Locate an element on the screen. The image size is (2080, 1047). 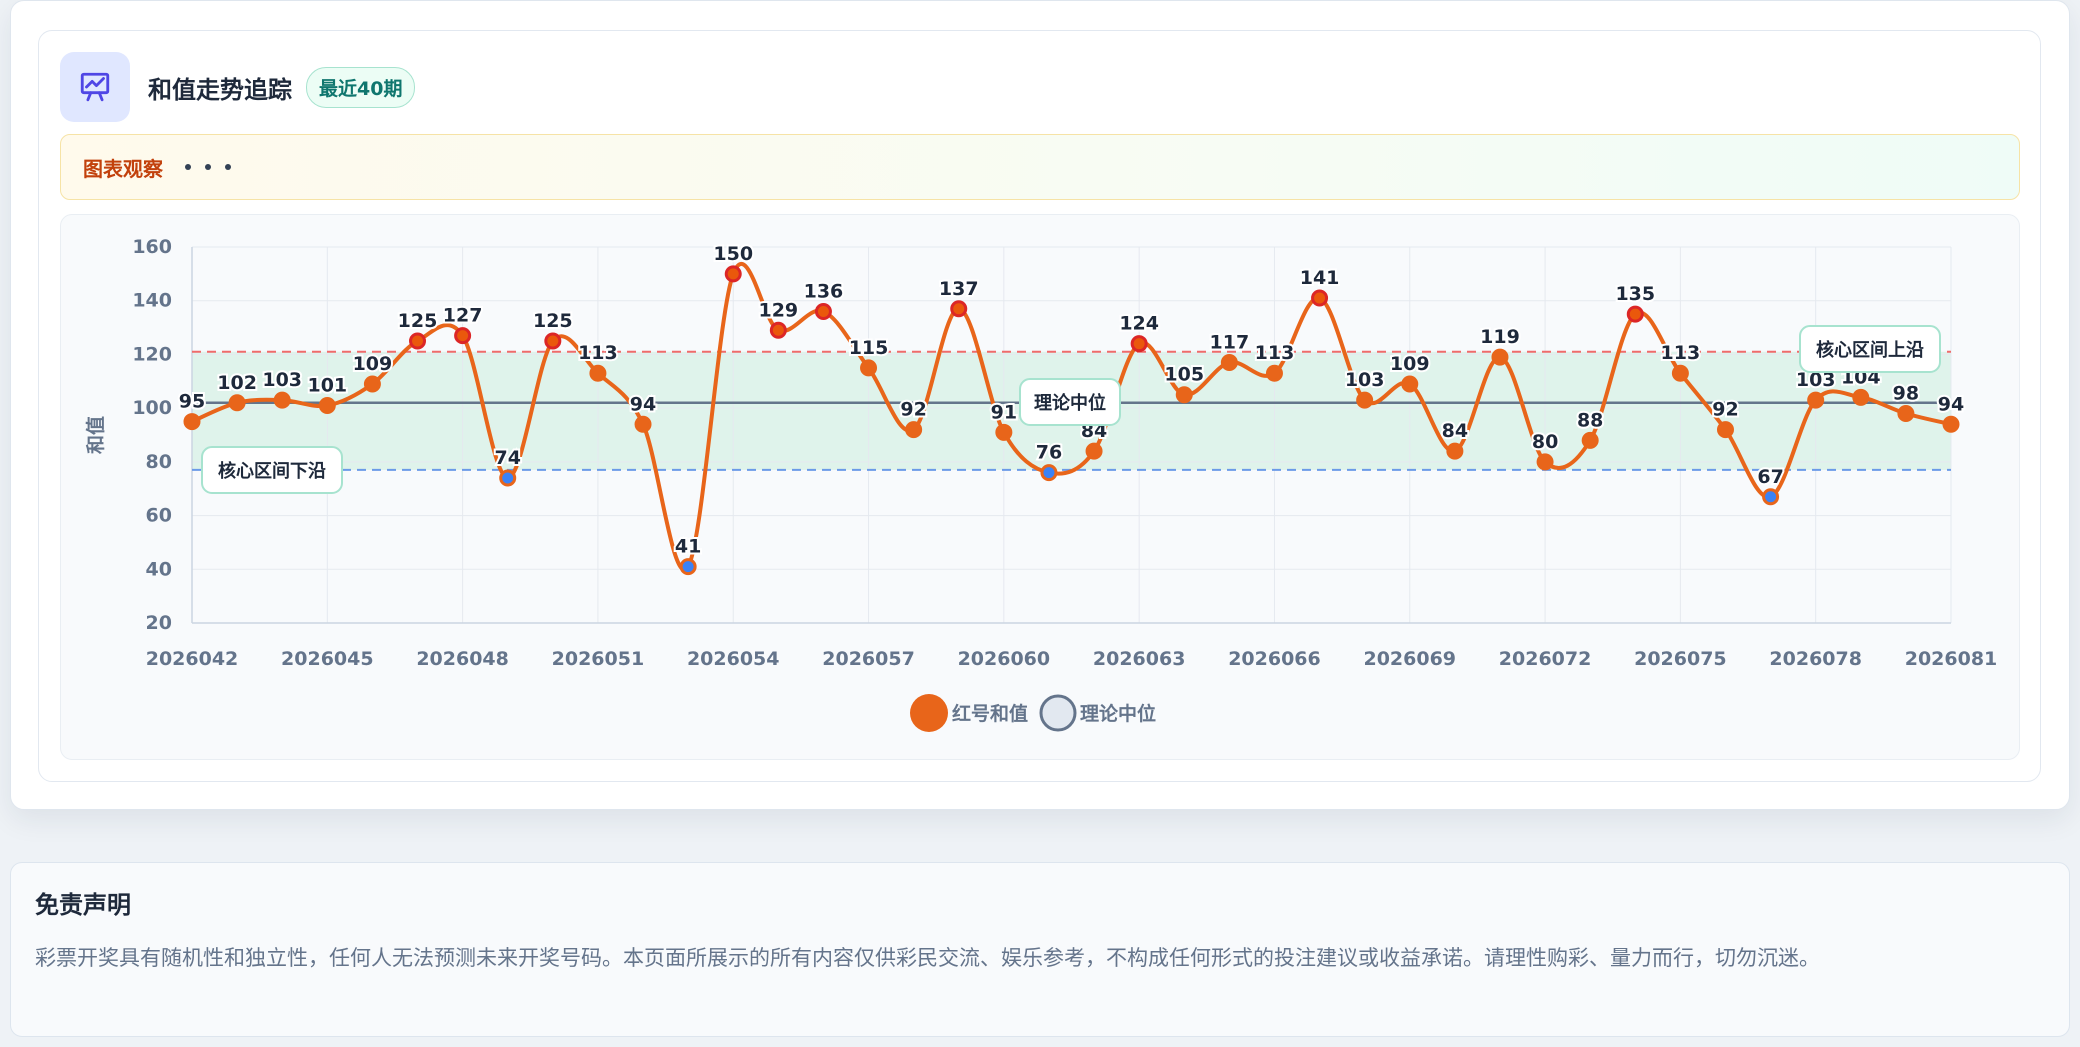
y-tick-label: 20 is located at coordinates (159, 623).